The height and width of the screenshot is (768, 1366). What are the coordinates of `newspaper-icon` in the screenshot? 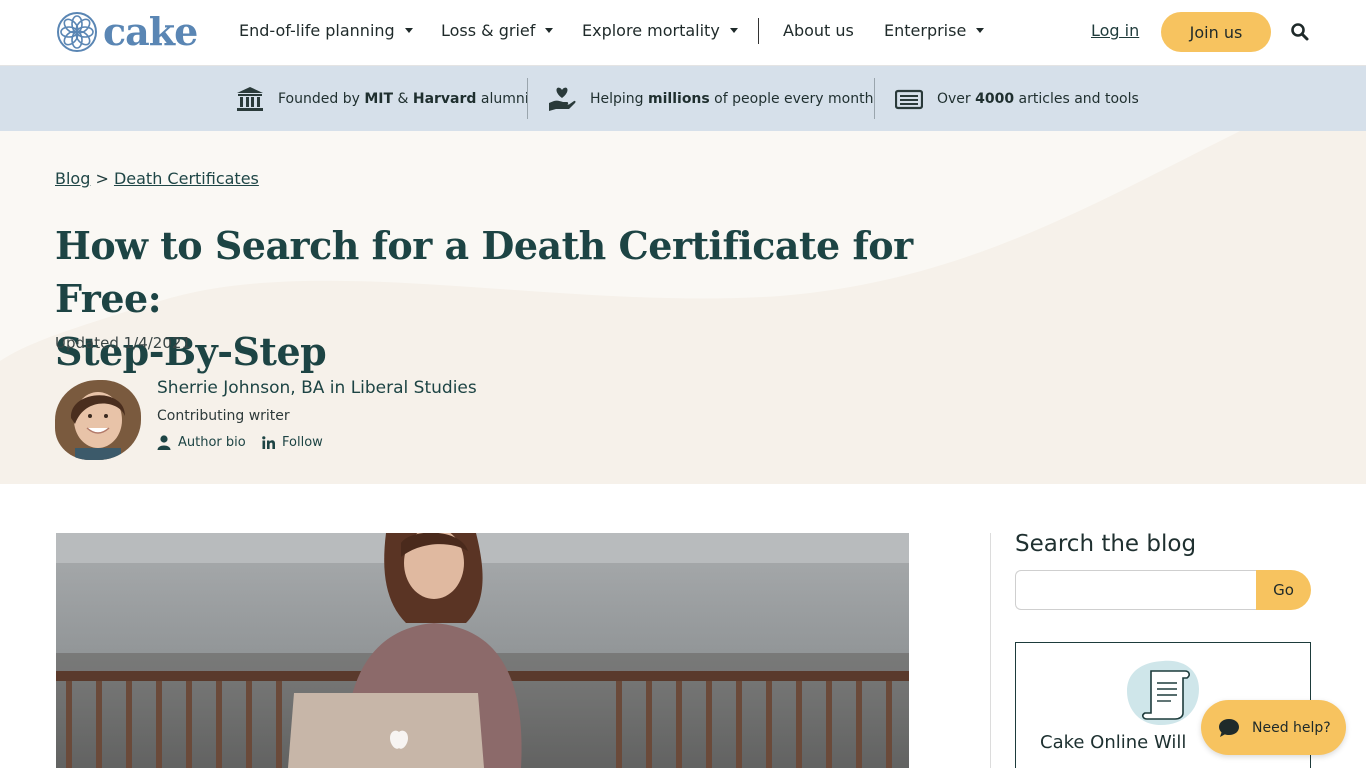 It's located at (909, 99).